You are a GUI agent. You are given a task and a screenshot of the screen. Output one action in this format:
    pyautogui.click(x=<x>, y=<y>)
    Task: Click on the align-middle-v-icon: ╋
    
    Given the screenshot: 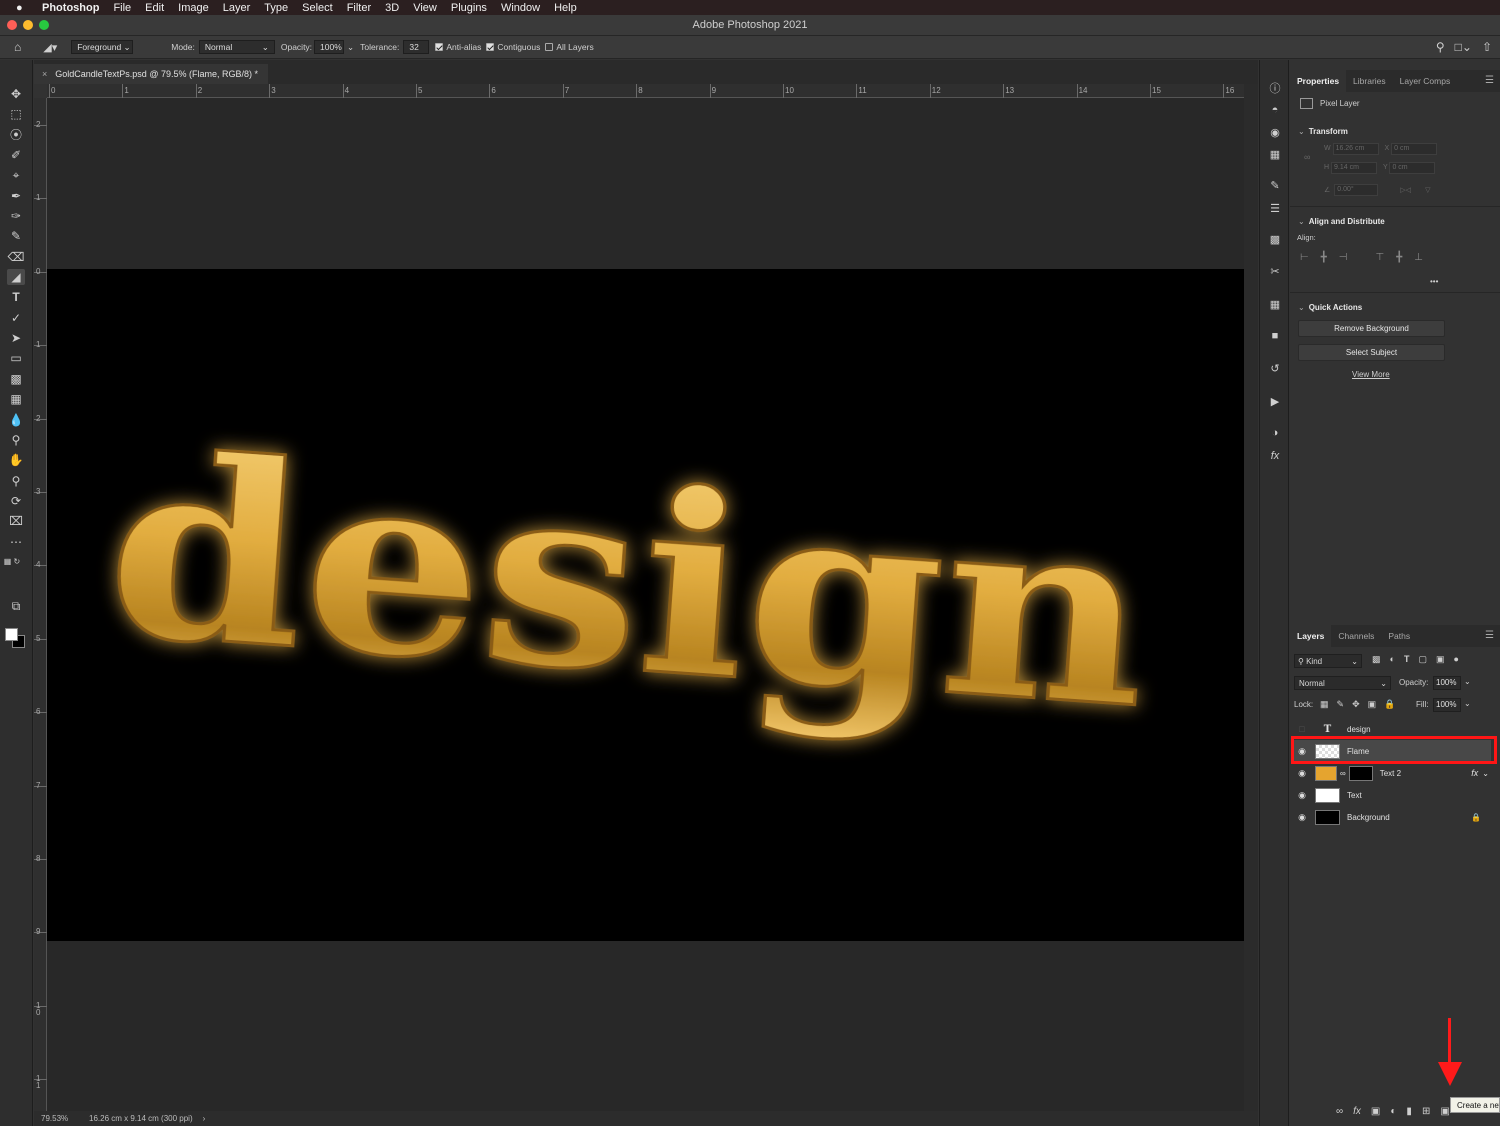 What is the action you would take?
    pyautogui.click(x=1399, y=257)
    